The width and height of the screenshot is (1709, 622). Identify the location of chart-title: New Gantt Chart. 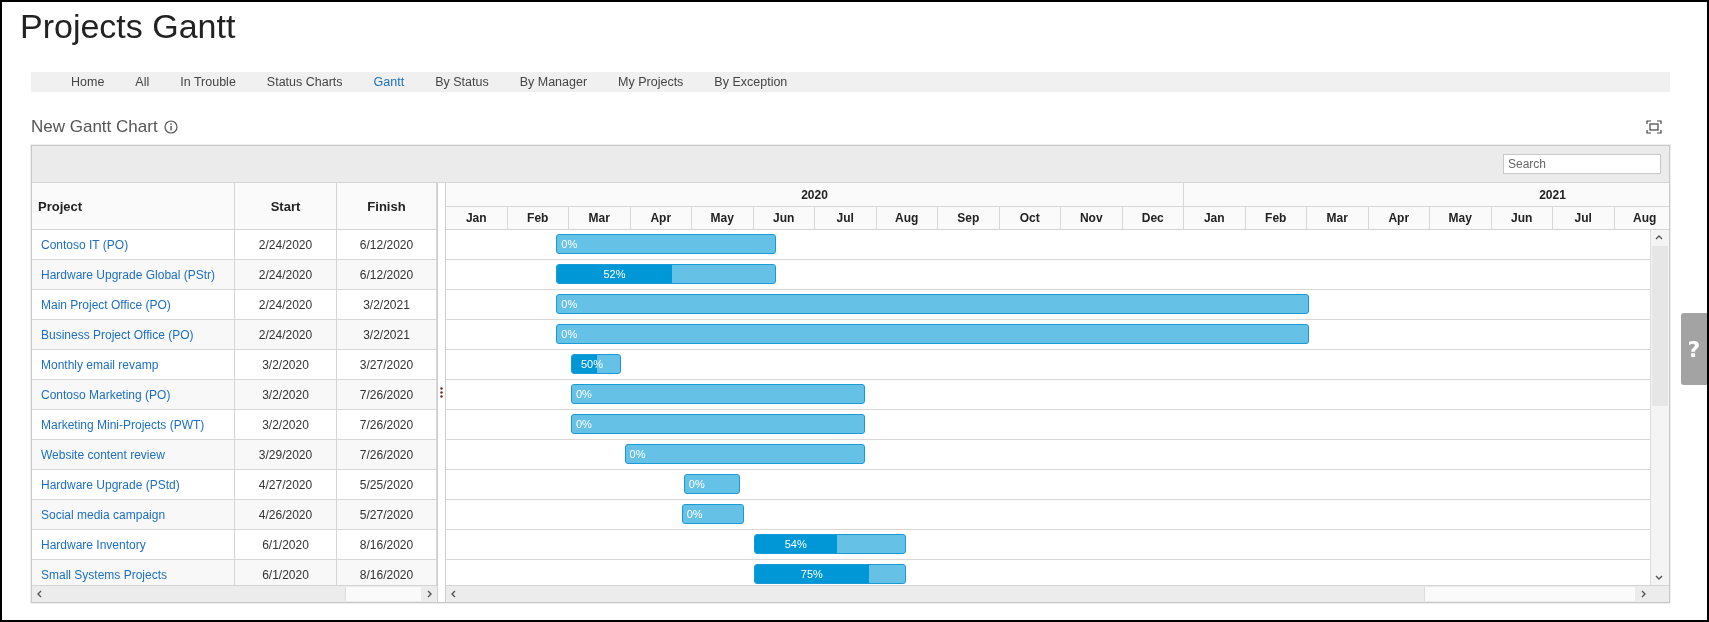
(94, 127).